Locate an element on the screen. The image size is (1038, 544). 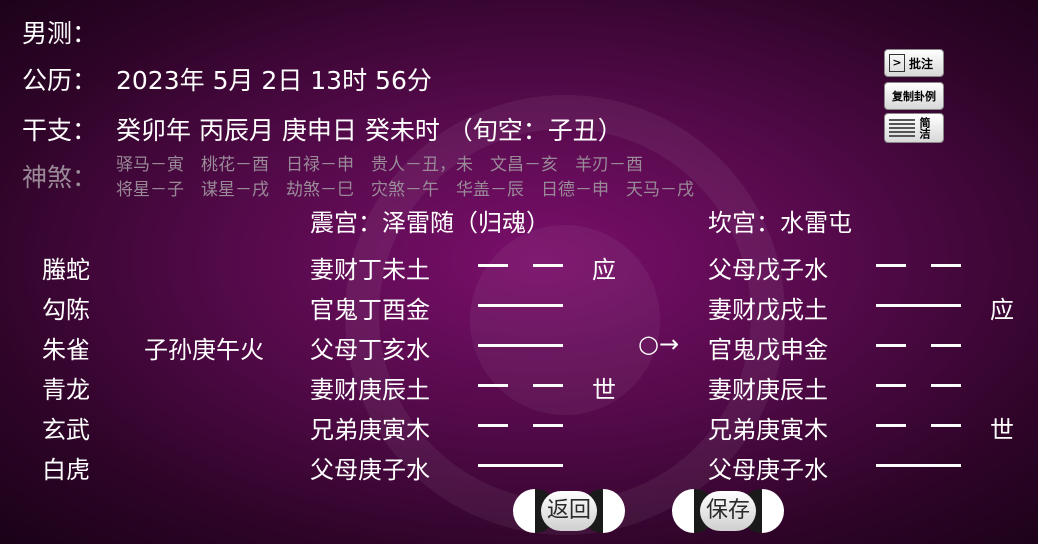
annotate-button-label: 批注 is located at coordinates (921, 63).